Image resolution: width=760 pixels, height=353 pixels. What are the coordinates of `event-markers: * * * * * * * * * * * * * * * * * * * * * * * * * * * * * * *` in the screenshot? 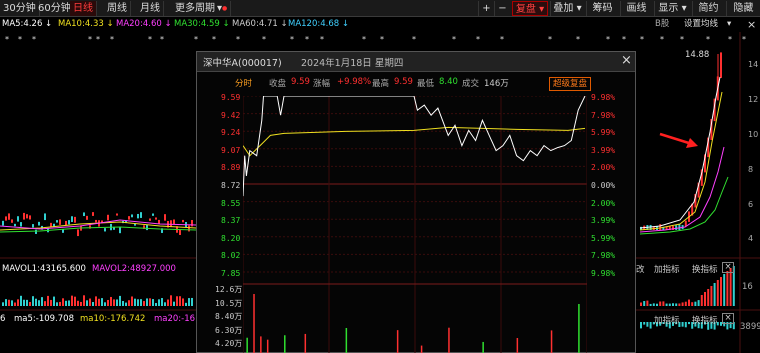 It's located at (375, 39).